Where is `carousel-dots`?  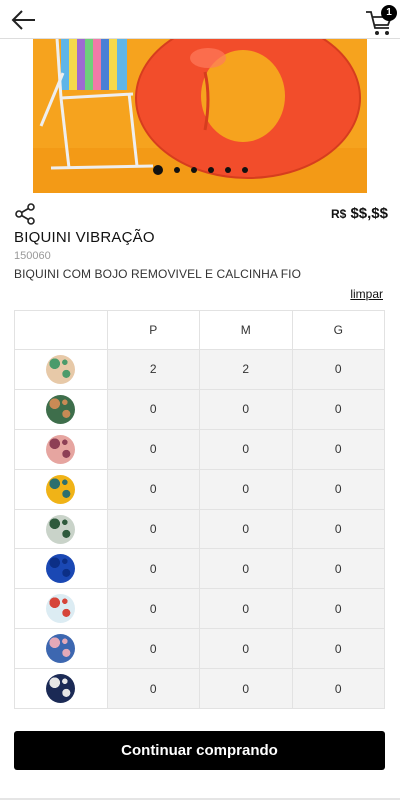 carousel-dots is located at coordinates (206, 170).